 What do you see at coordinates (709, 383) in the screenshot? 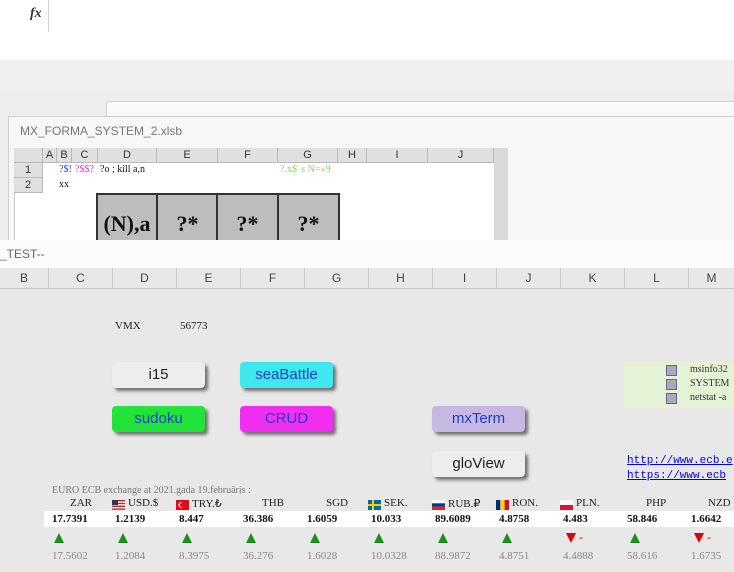
I see `command-label: SYSTEM` at bounding box center [709, 383].